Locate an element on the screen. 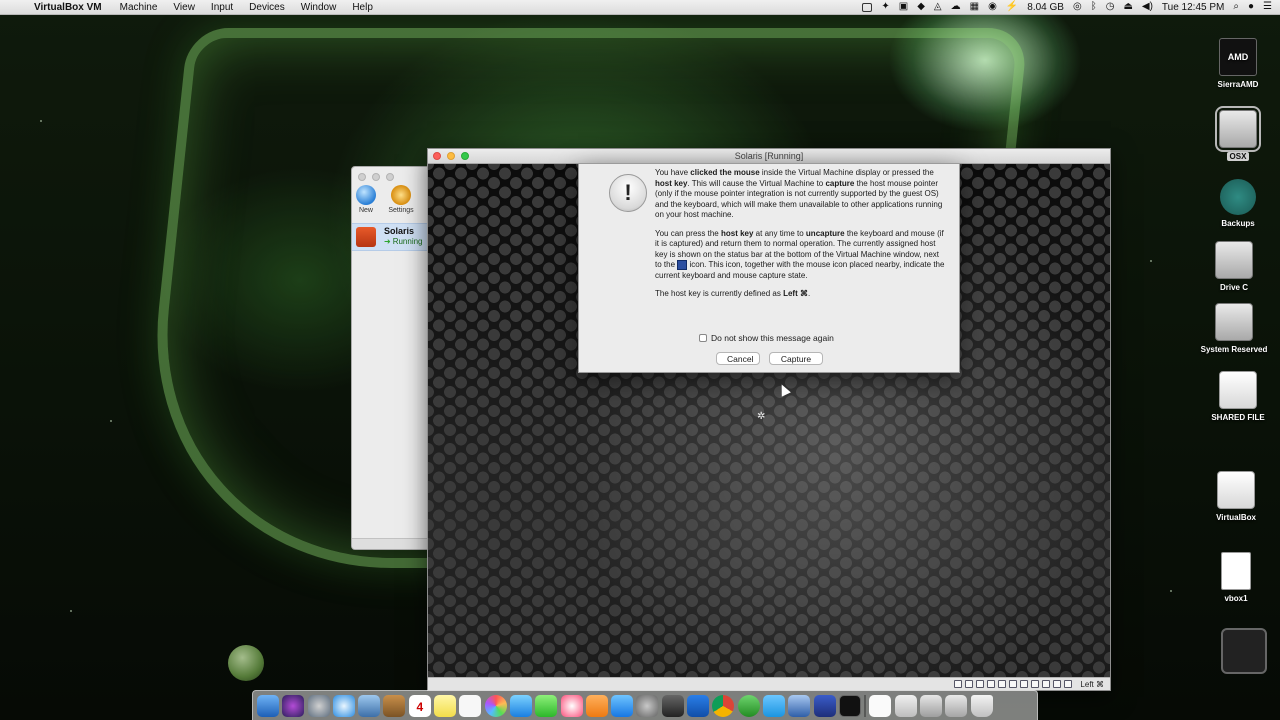  do-not-show-checkbox is located at coordinates (703, 338).